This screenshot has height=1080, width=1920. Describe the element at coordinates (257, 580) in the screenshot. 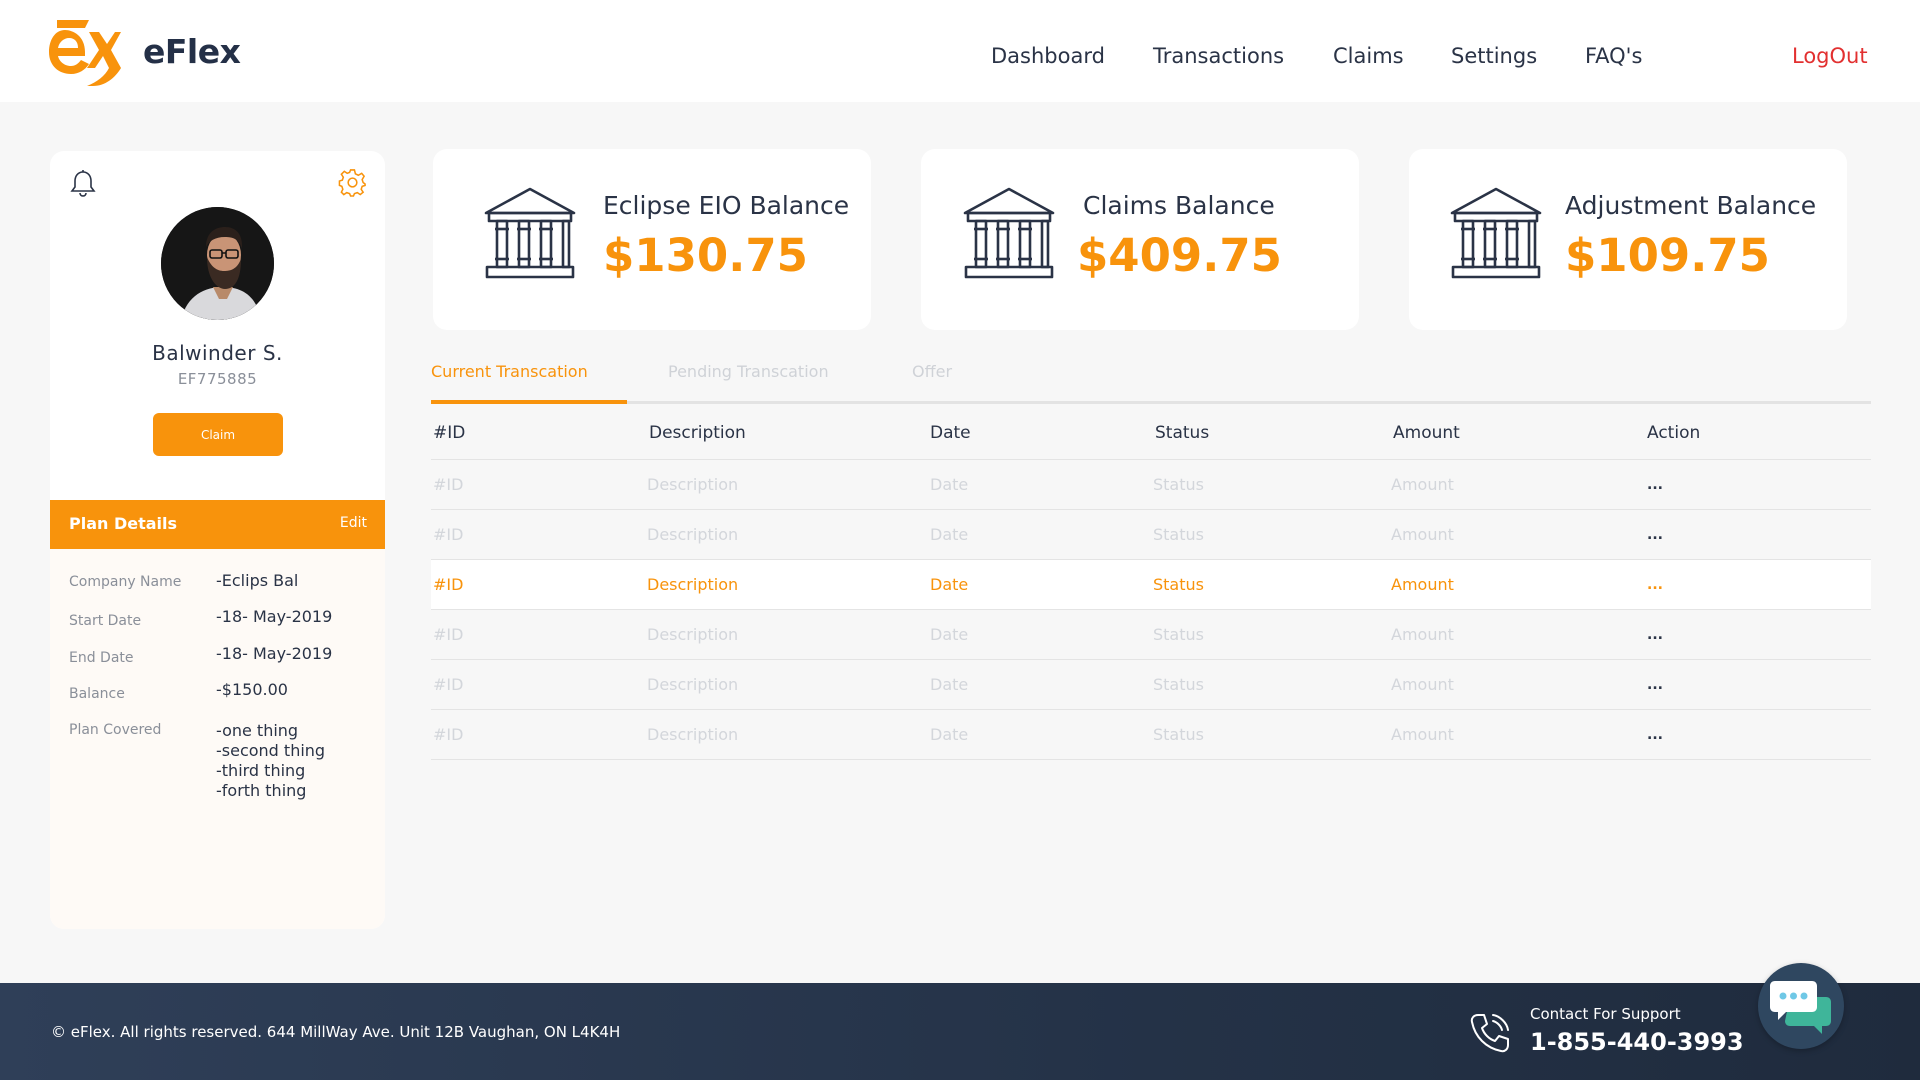

I see `company-name-value: -Eclips Bal` at that location.